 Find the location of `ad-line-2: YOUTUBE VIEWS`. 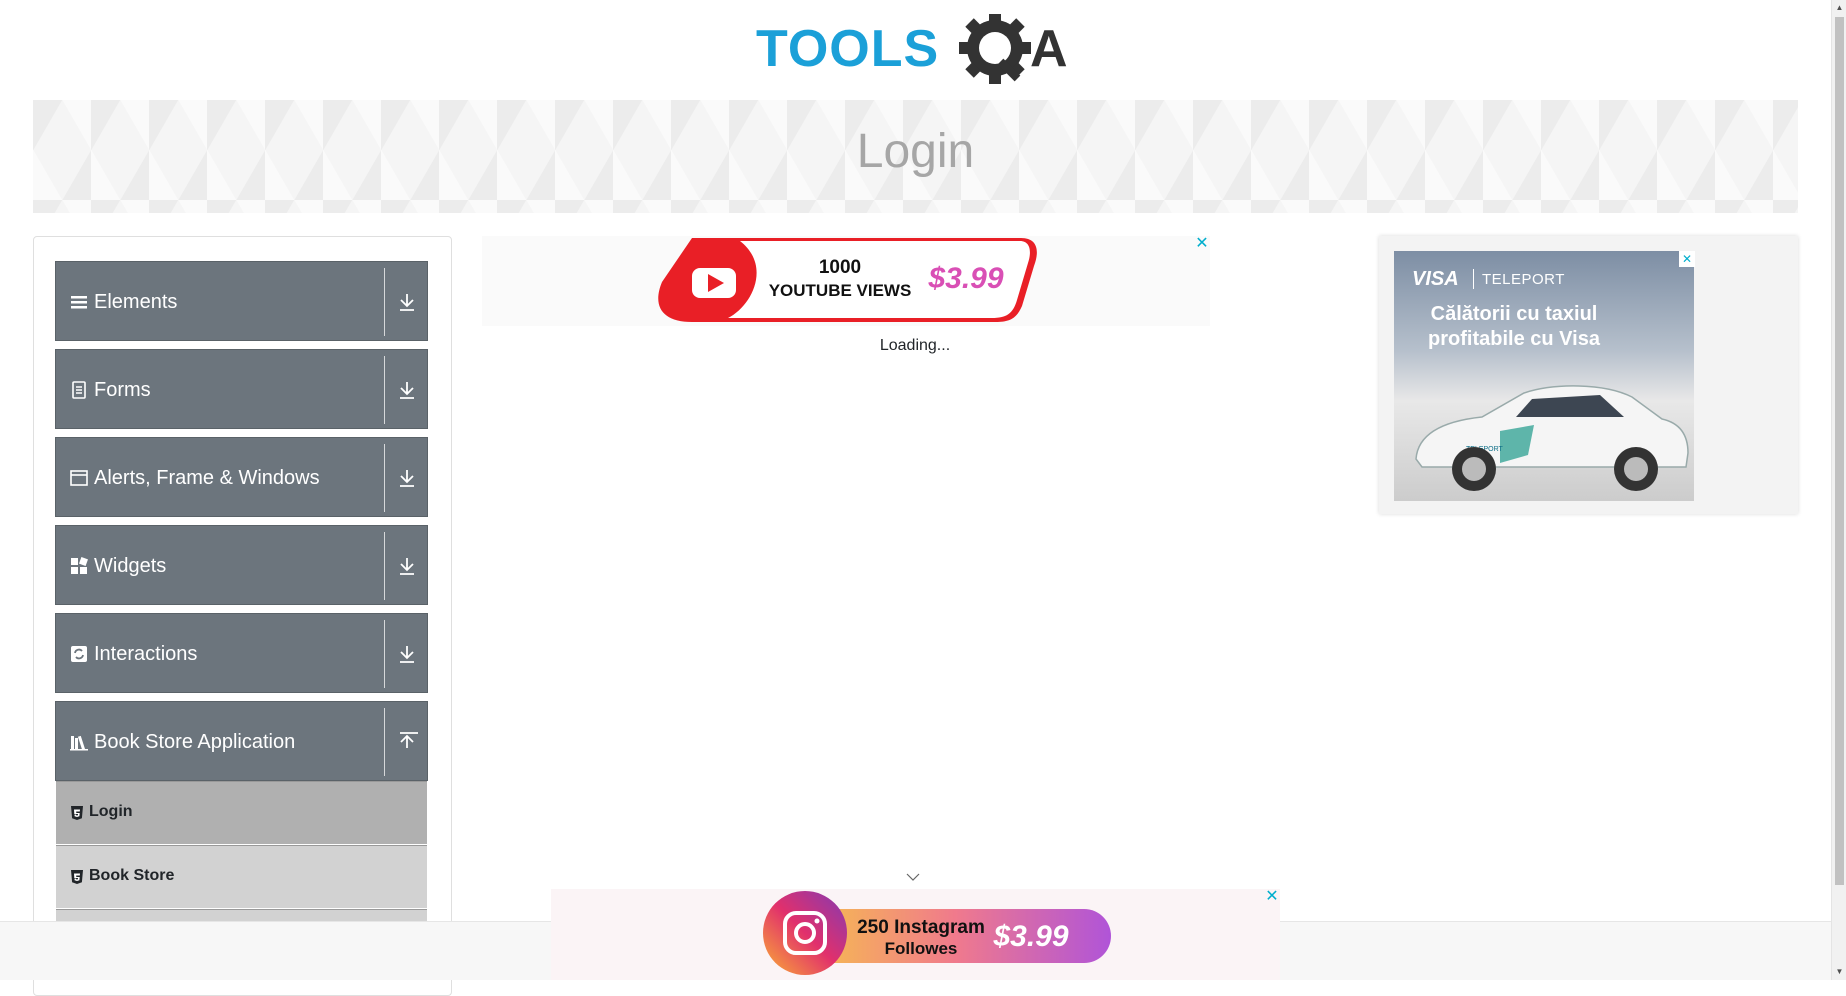

ad-line-2: YOUTUBE VIEWS is located at coordinates (840, 290).